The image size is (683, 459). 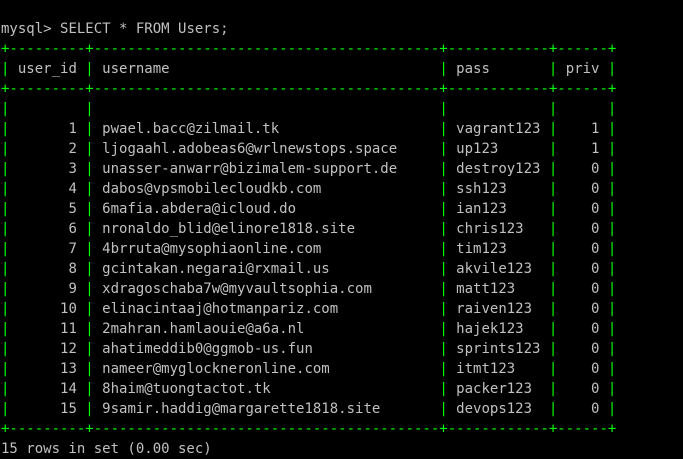 I want to click on table-cell-priv: 1, so click(x=582, y=129).